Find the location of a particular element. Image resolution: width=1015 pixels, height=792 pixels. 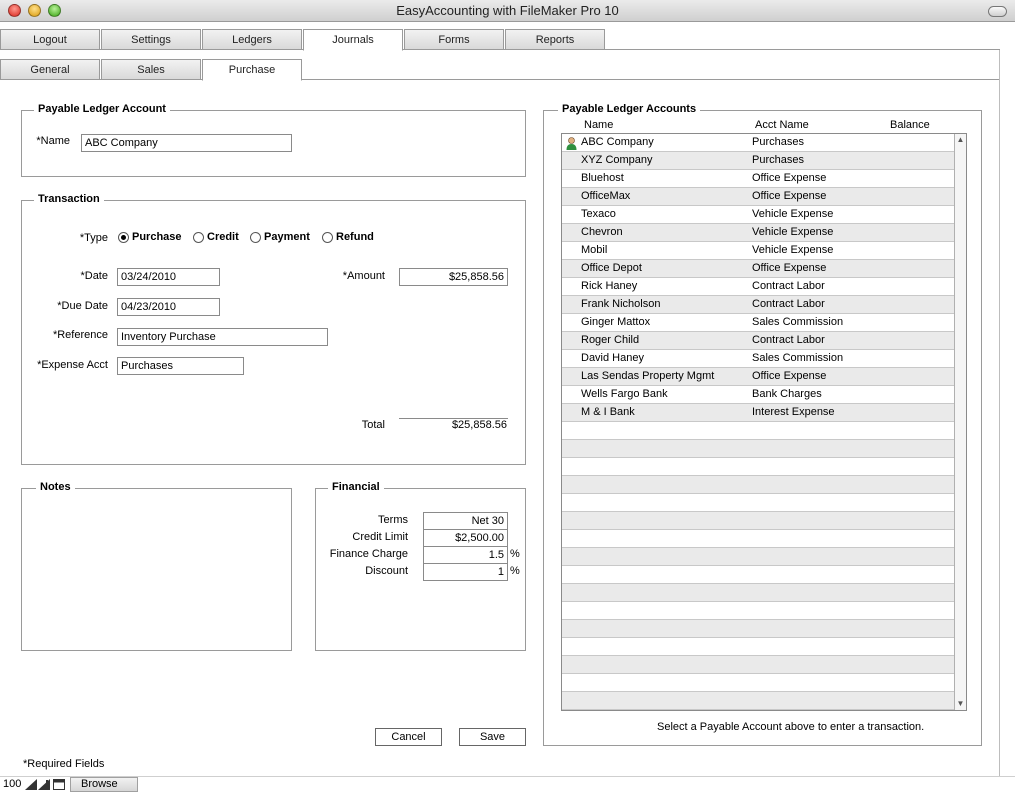

scroll-up-icon: ▲ is located at coordinates (960, 140).